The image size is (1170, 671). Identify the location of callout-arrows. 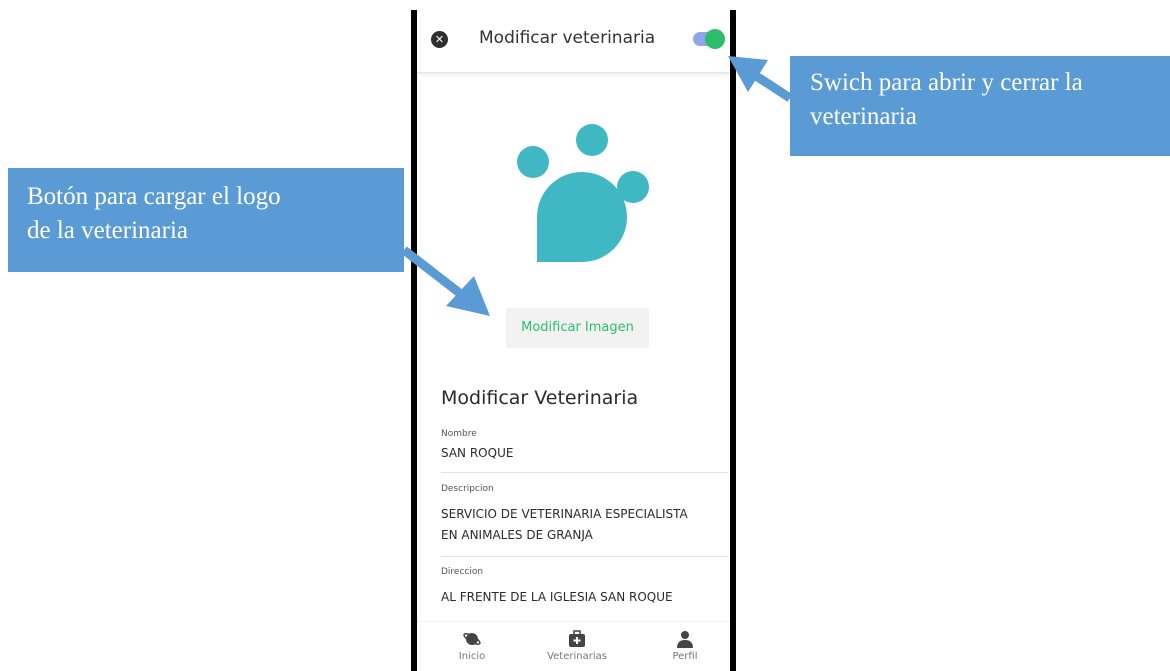
(597, 186).